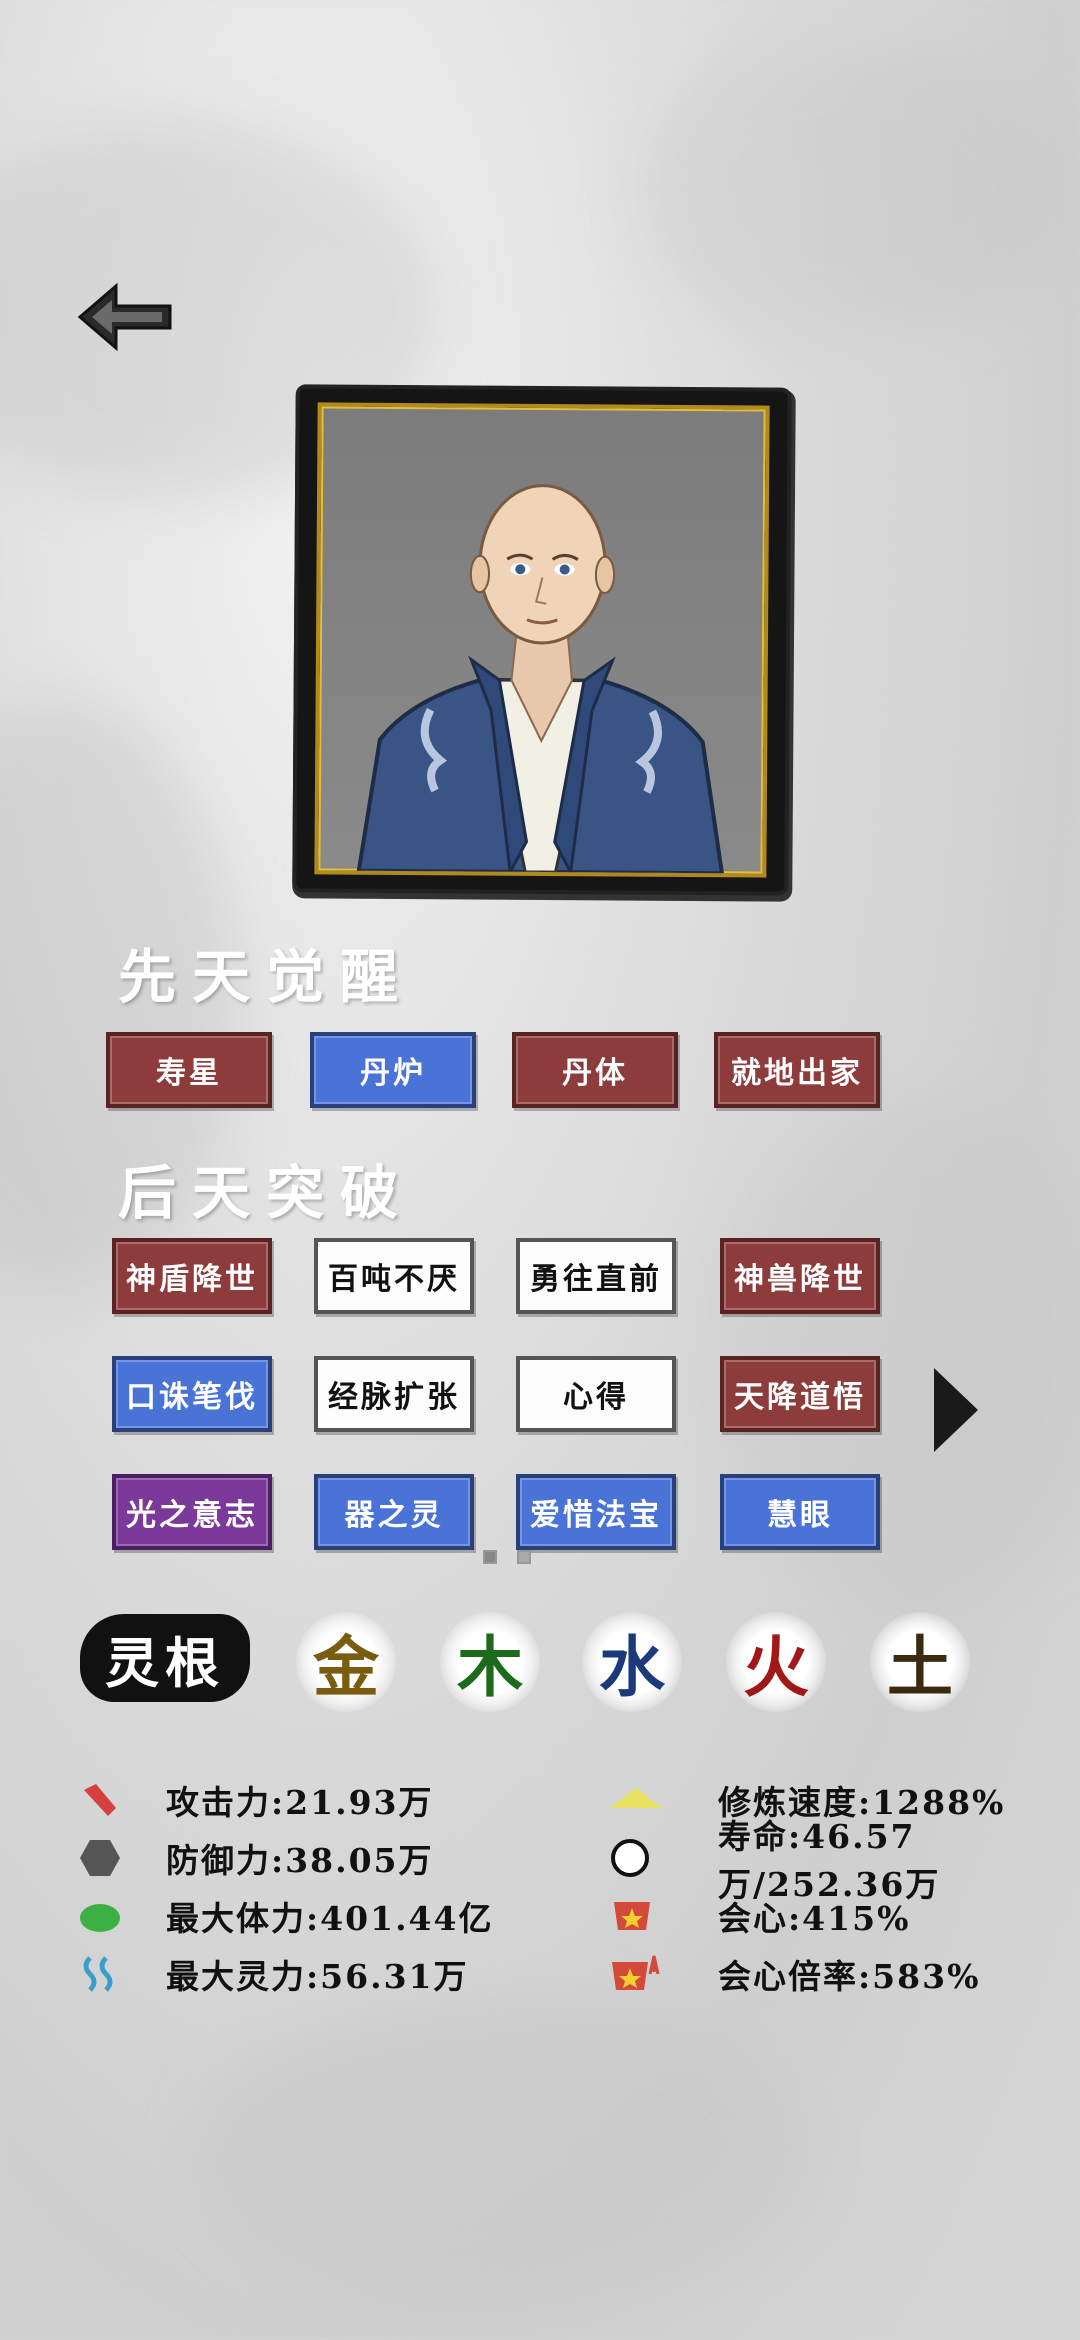 The width and height of the screenshot is (1080, 2340). Describe the element at coordinates (393, 1070) in the screenshot. I see `innate-talent-button: 丹炉` at that location.